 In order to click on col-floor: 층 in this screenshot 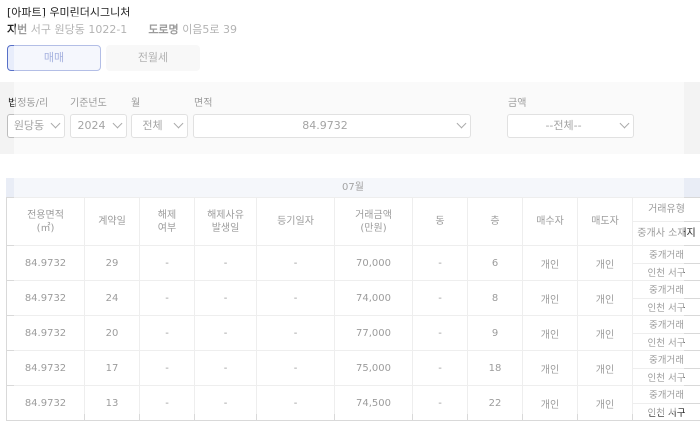, I will do `click(495, 221)`.